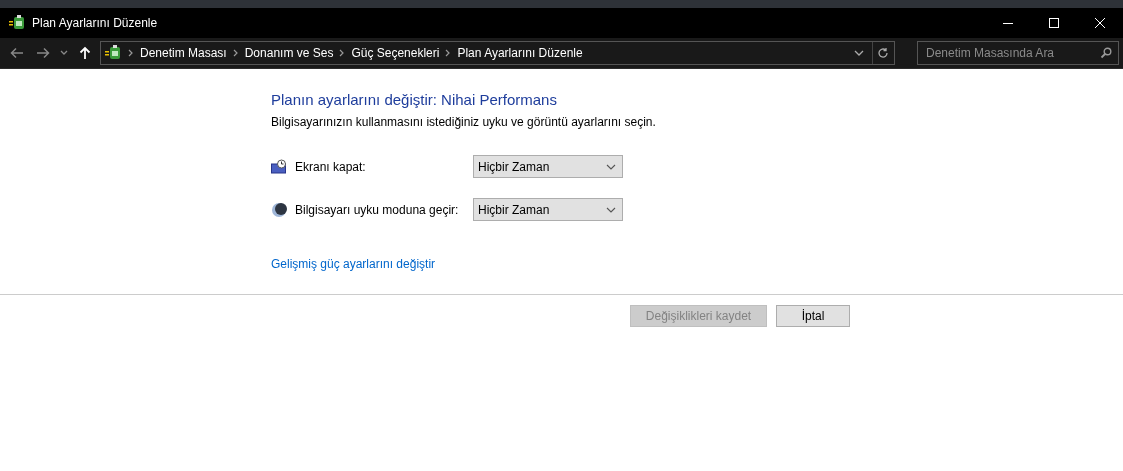 Image resolution: width=1123 pixels, height=471 pixels. What do you see at coordinates (43, 53) in the screenshot?
I see `forward-arrow-icon` at bounding box center [43, 53].